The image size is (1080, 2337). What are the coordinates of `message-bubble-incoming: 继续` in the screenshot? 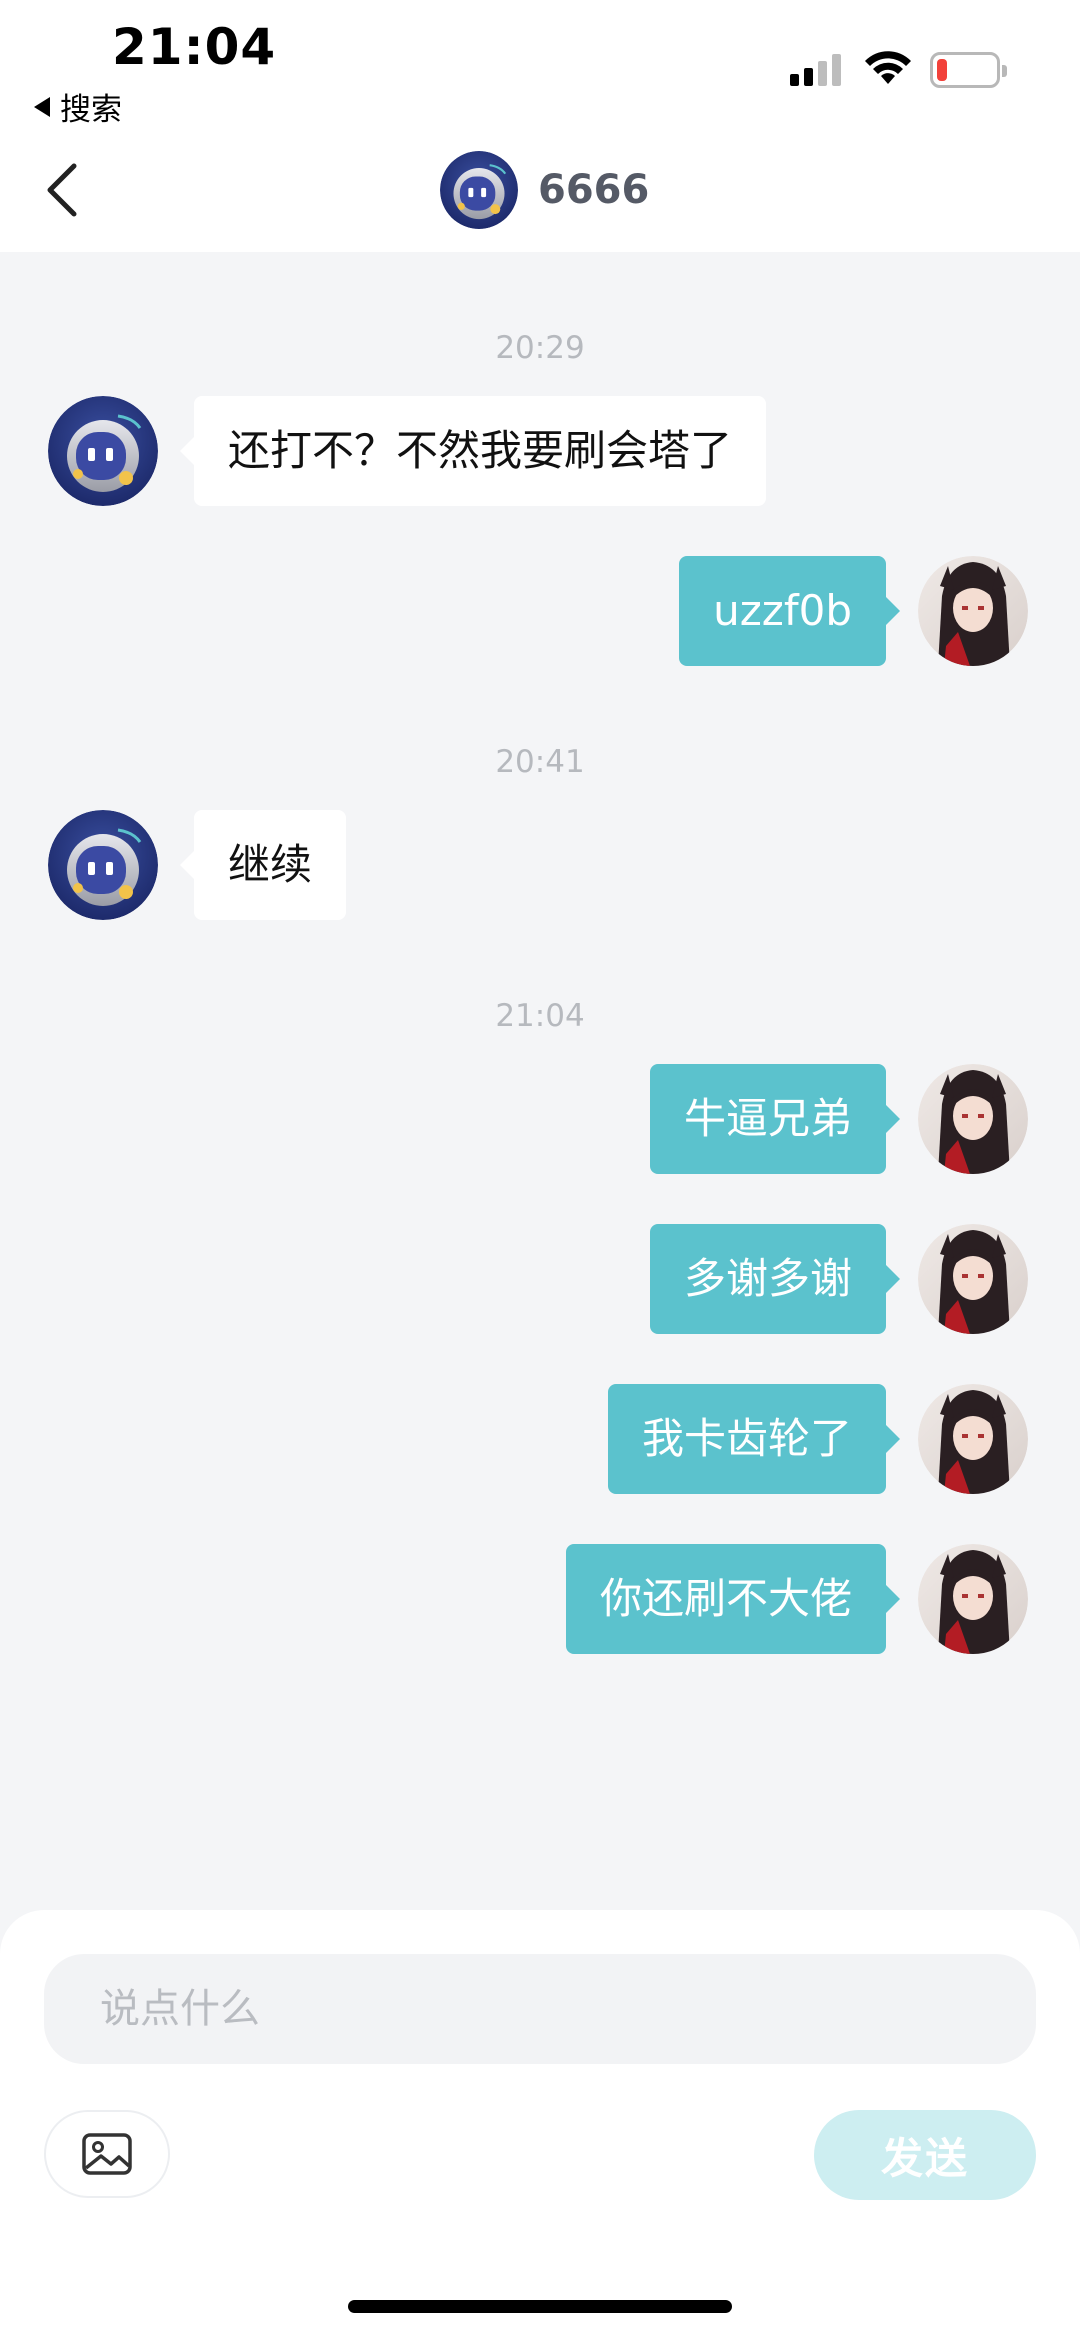 It's located at (263, 865).